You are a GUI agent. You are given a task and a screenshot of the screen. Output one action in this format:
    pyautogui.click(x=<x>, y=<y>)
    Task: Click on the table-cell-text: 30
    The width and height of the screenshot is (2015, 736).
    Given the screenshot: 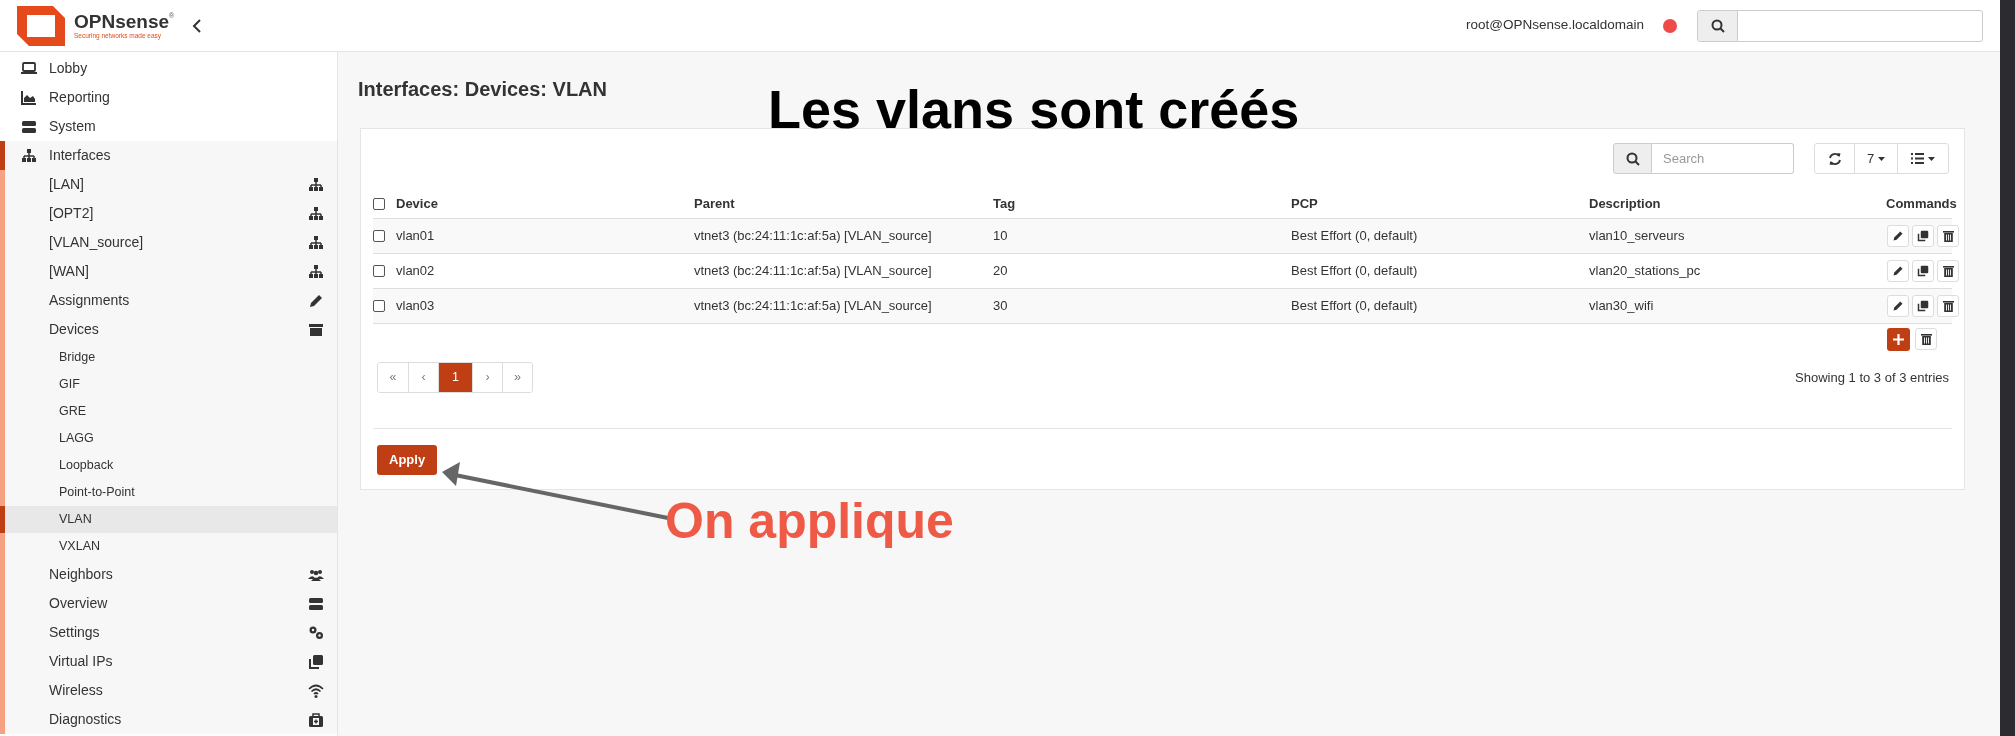 What is the action you would take?
    pyautogui.click(x=1001, y=306)
    